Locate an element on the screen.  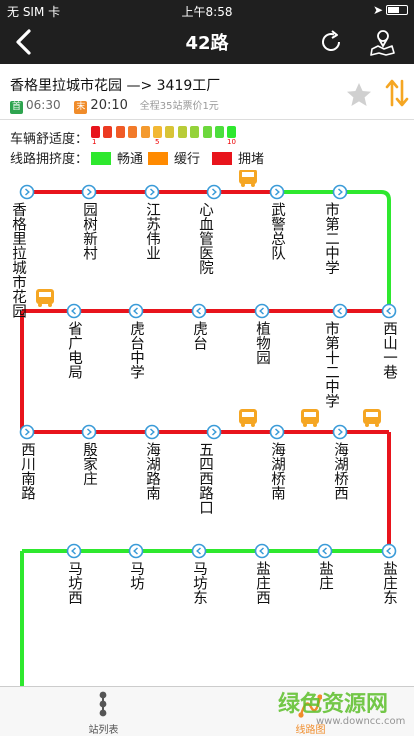
stop-name: 海湖桥南 is located at coordinates (277, 471).